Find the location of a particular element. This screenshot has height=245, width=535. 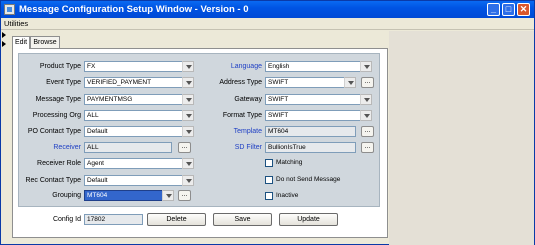

inactive-label: Inactive is located at coordinates (287, 195).